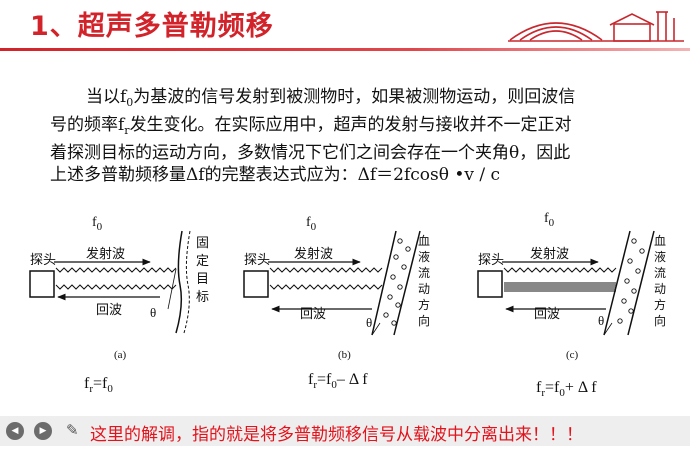 Image resolution: width=690 pixels, height=457 pixels. What do you see at coordinates (490, 284) in the screenshot?
I see `probe-block-c` at bounding box center [490, 284].